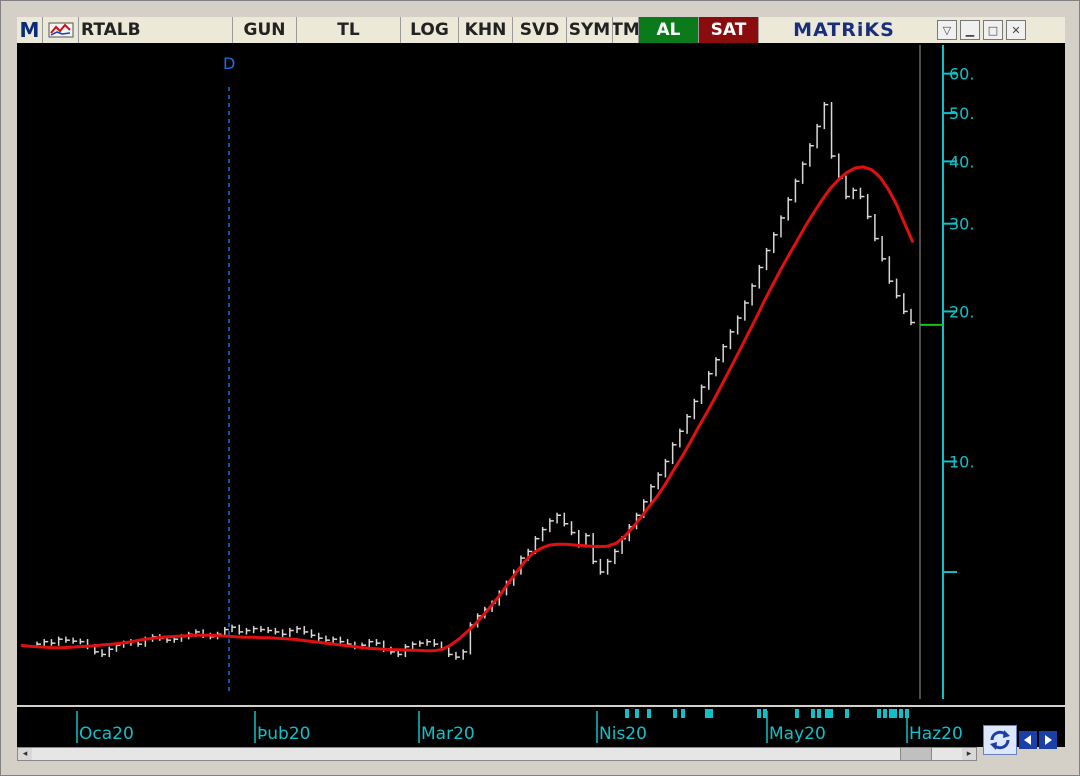 This screenshot has width=1080, height=776. What do you see at coordinates (1048, 740) in the screenshot?
I see `arrow-right-icon` at bounding box center [1048, 740].